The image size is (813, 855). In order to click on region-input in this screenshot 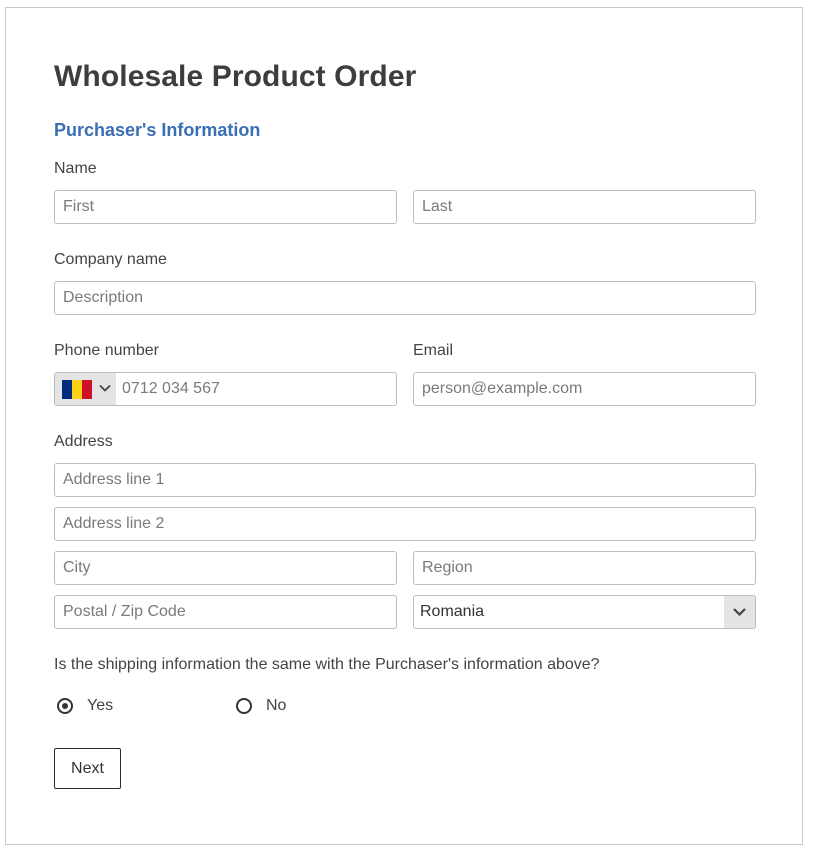, I will do `click(584, 568)`.